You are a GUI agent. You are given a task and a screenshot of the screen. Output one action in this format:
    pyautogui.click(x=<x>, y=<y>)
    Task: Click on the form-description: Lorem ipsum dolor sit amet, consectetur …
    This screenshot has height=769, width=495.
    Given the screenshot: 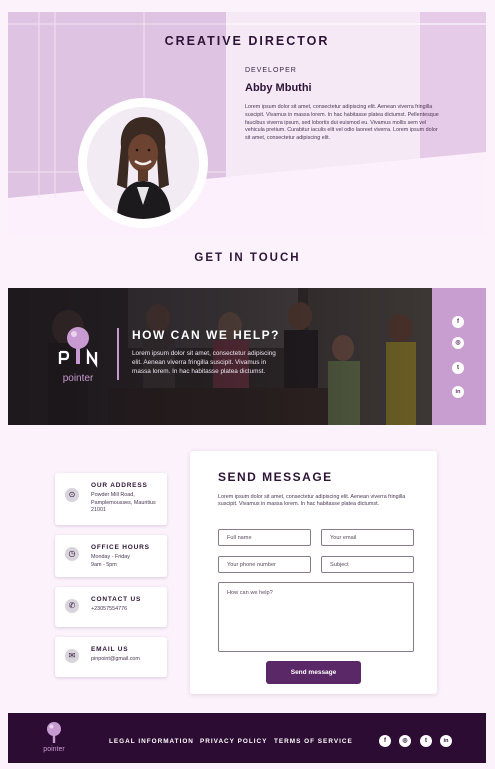 What is the action you would take?
    pyautogui.click(x=312, y=501)
    